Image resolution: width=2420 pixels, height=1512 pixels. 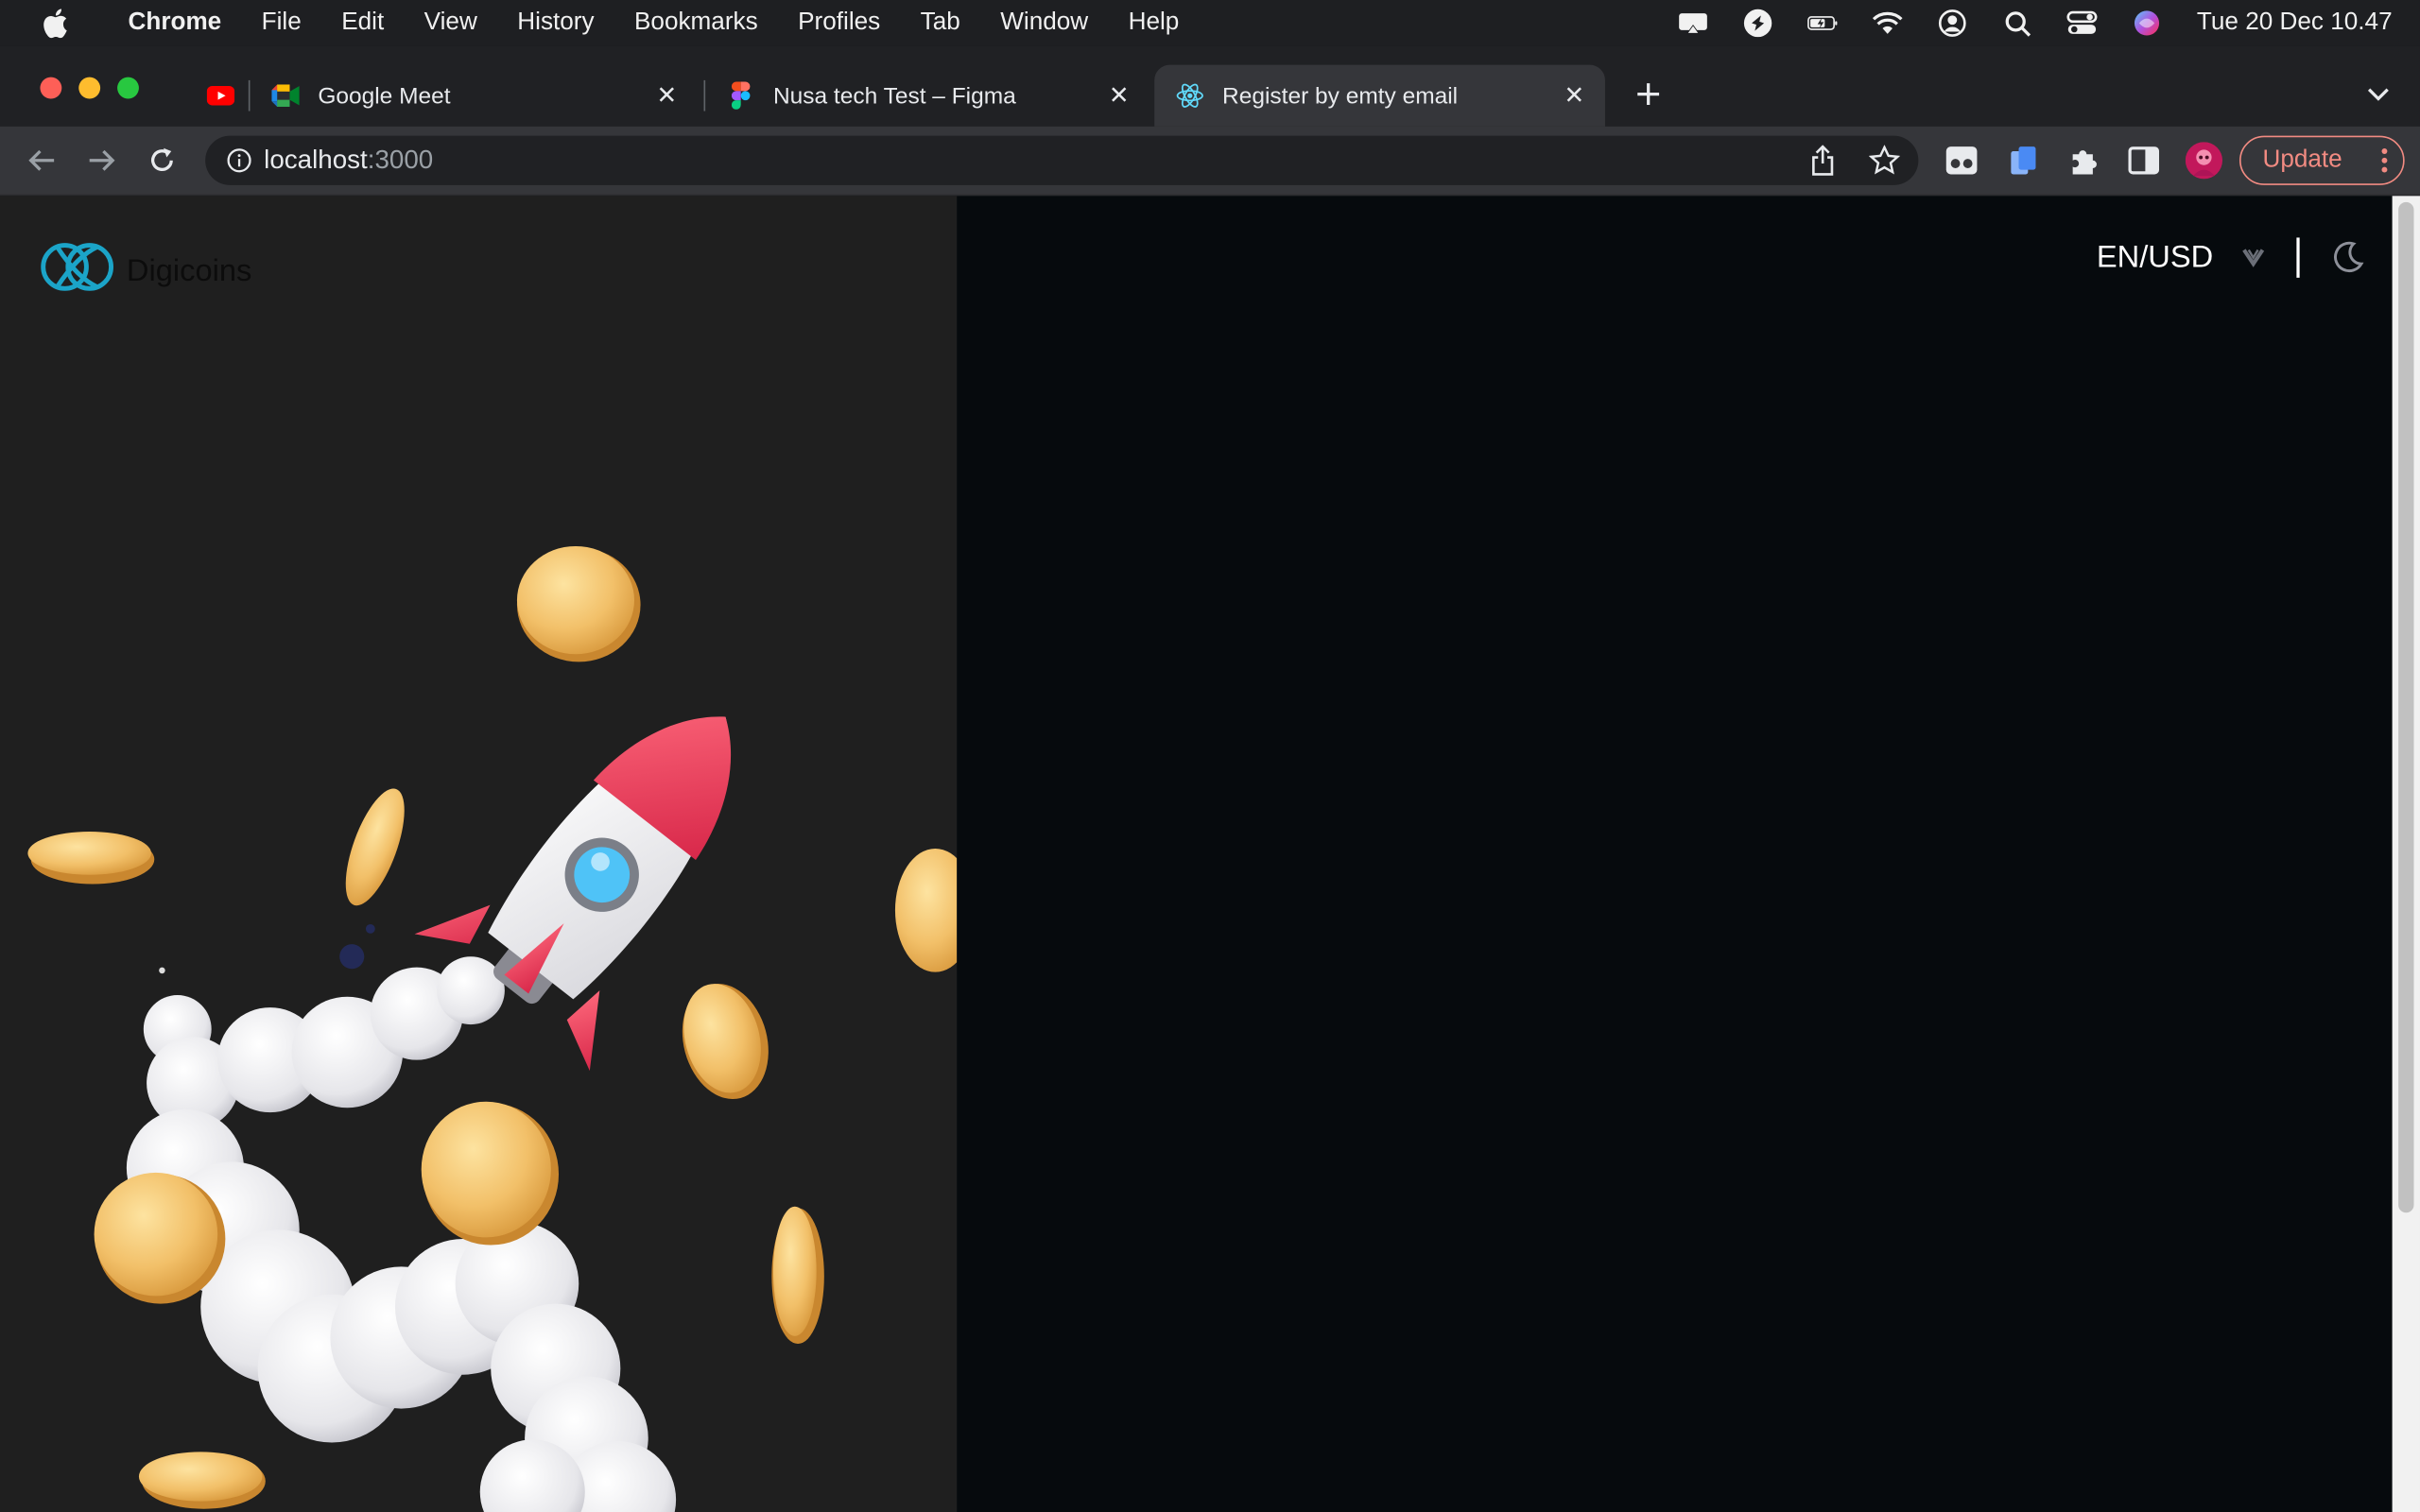 I want to click on menu-tab: Tab, so click(x=940, y=23).